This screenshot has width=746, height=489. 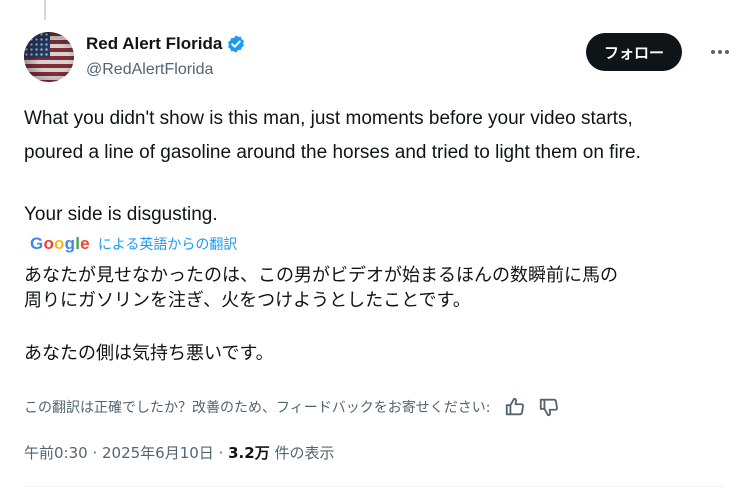 I want to click on thread-connector-line, so click(x=45, y=10).